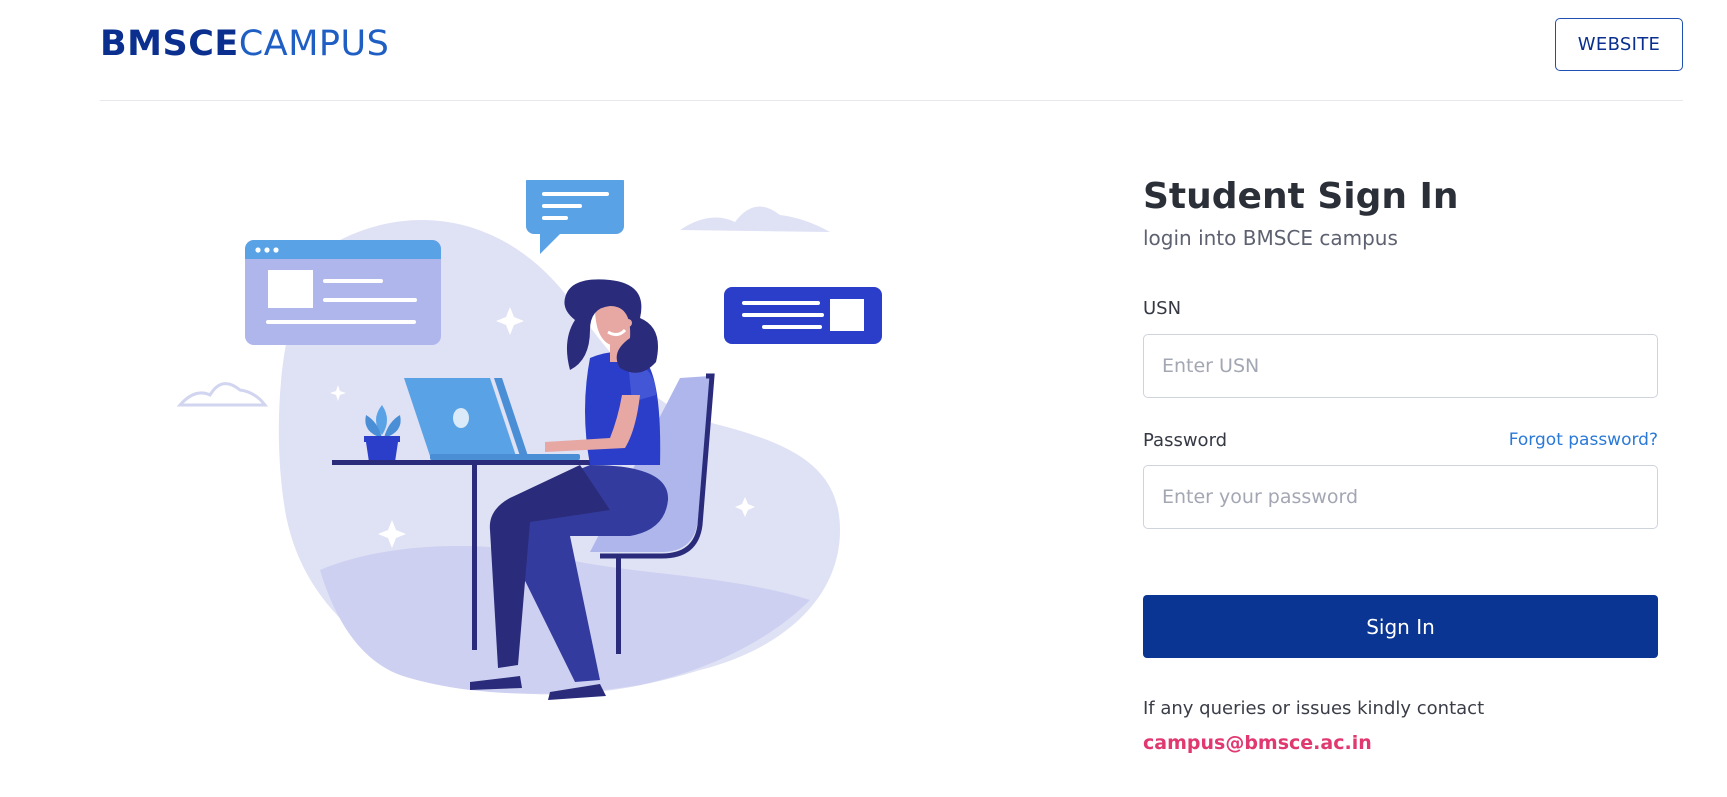 The image size is (1727, 797). What do you see at coordinates (1400, 366) in the screenshot?
I see `usn-input` at bounding box center [1400, 366].